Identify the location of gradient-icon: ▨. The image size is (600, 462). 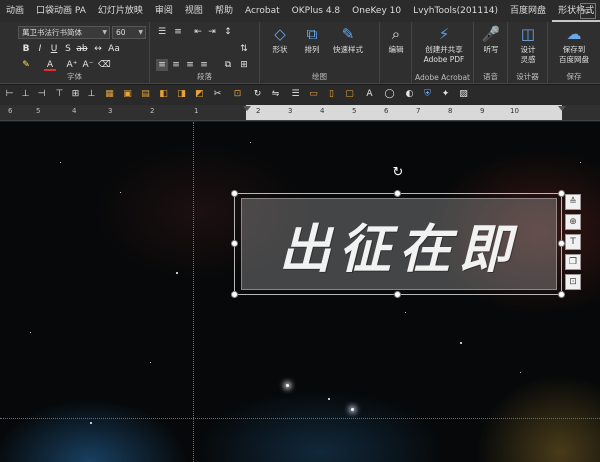
(463, 94).